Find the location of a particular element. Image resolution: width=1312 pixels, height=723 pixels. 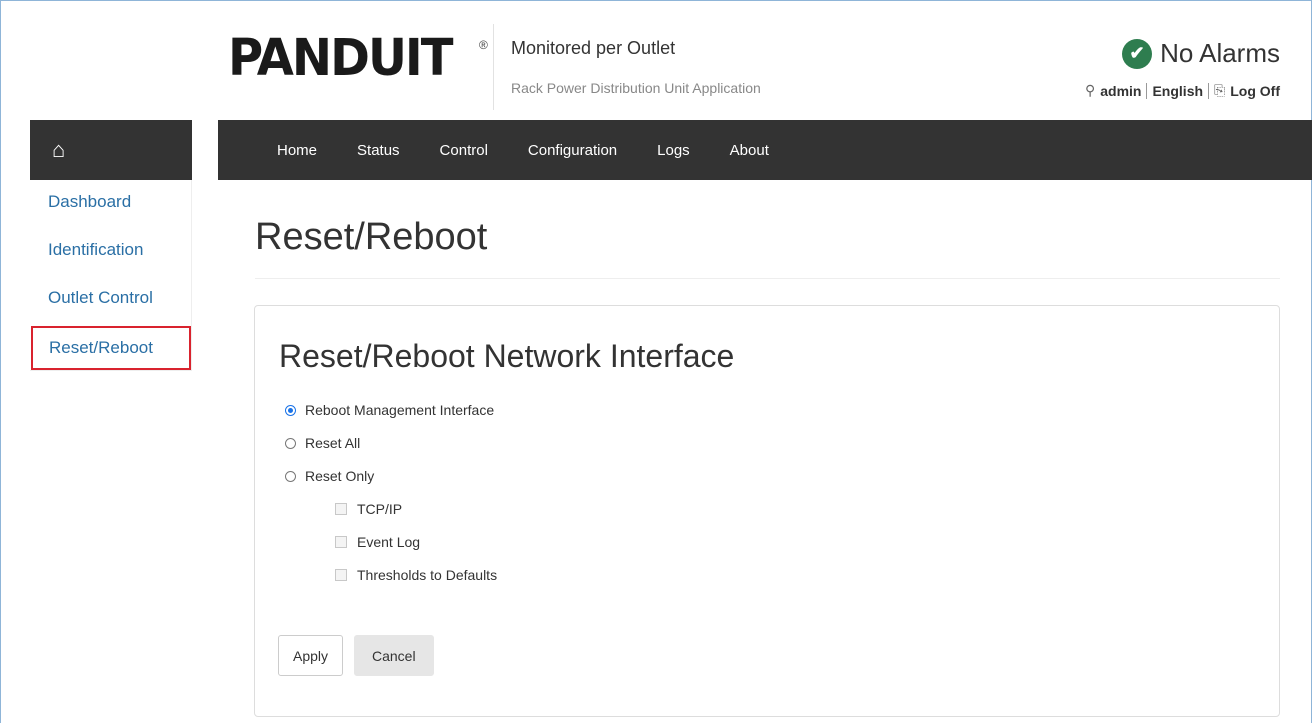

panduit-logo: PANDUIT is located at coordinates (341, 58).